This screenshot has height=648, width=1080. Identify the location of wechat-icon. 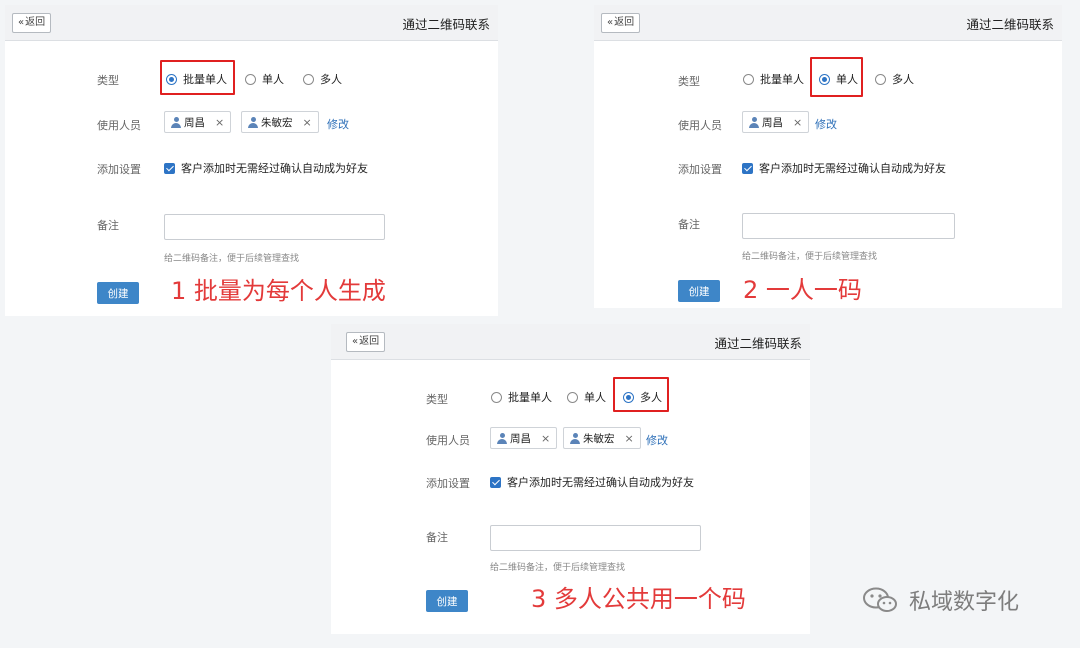
(880, 599).